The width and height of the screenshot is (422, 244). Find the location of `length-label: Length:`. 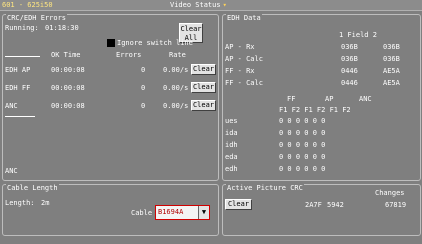

length-label: Length: is located at coordinates (20, 203).